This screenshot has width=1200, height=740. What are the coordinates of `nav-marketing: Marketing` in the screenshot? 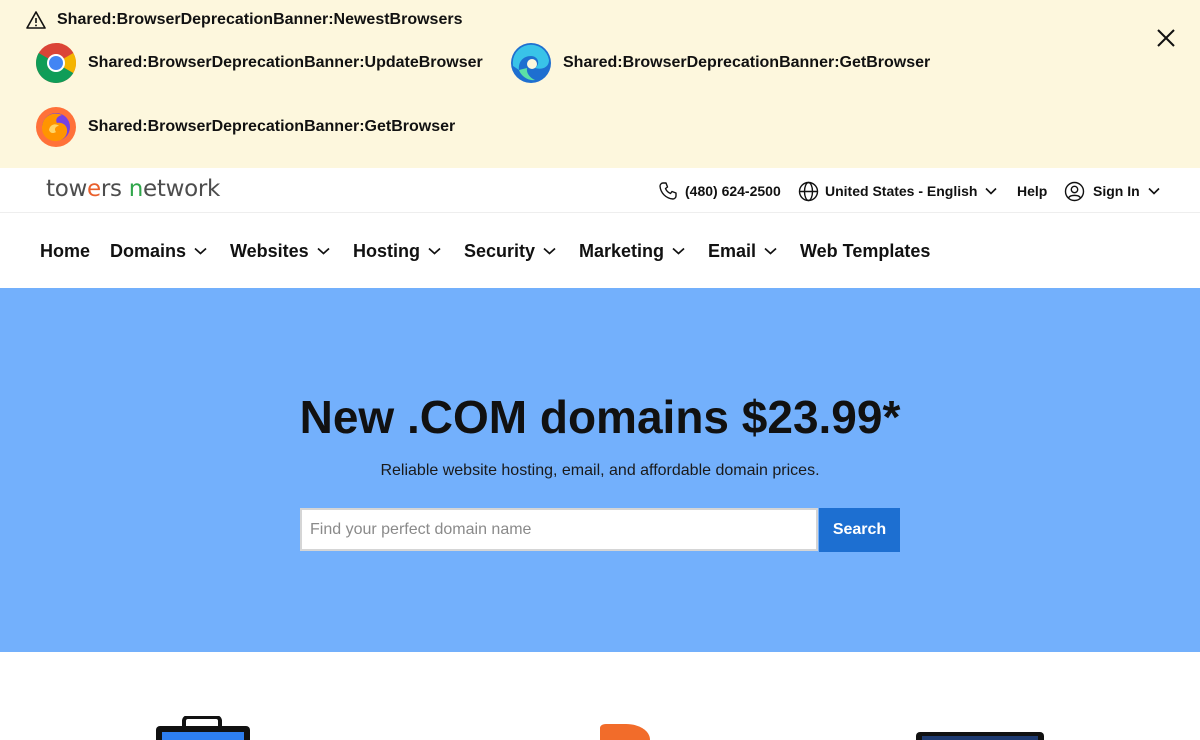 It's located at (632, 251).